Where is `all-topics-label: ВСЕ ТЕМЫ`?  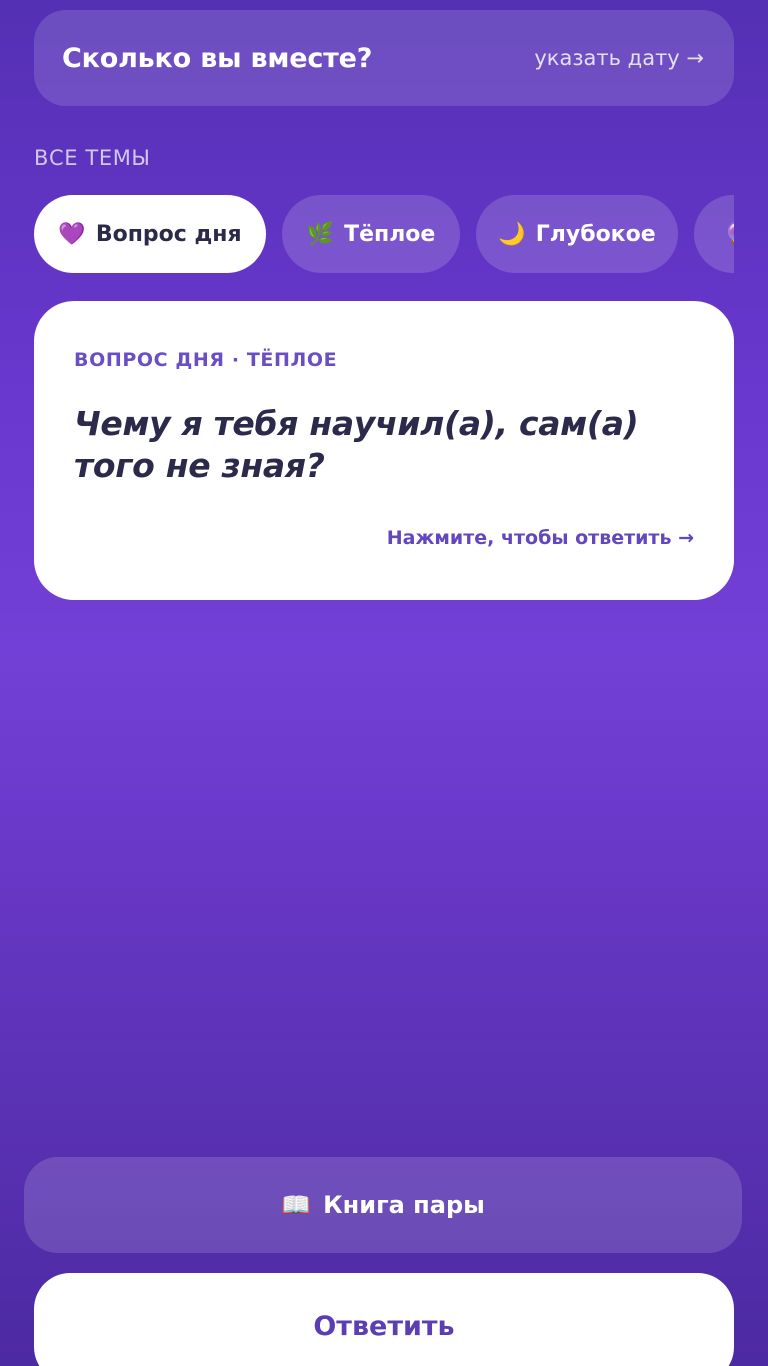
all-topics-label: ВСЕ ТЕМЫ is located at coordinates (92, 158).